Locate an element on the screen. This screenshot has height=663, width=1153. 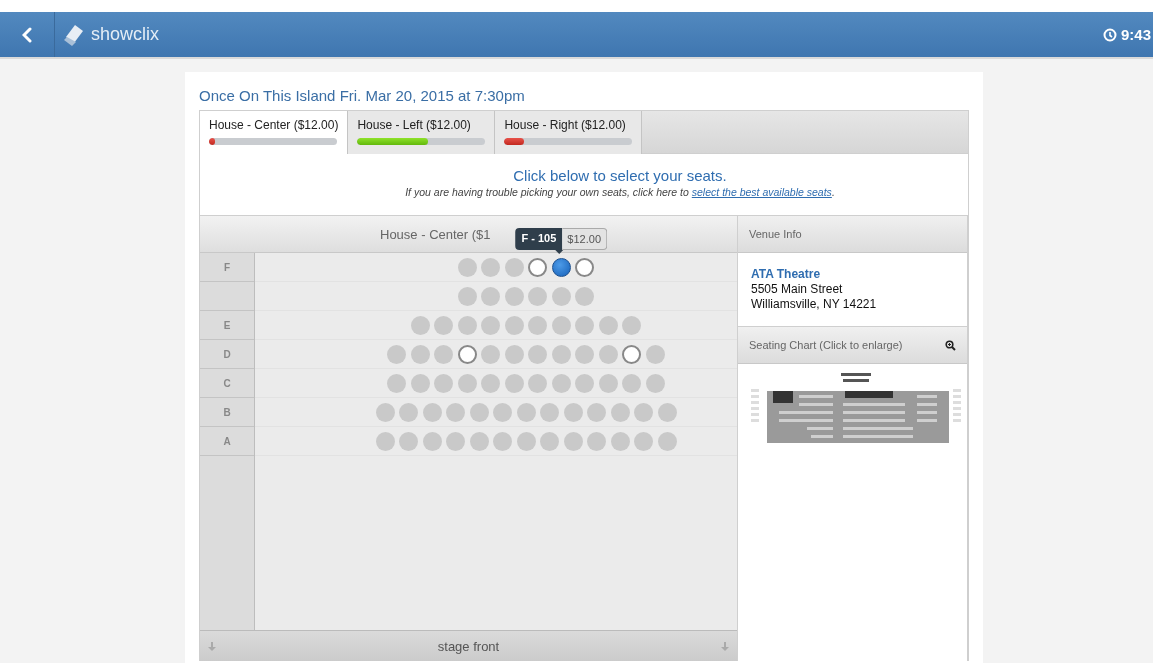
stage-front-label: stage front is located at coordinates (468, 646).